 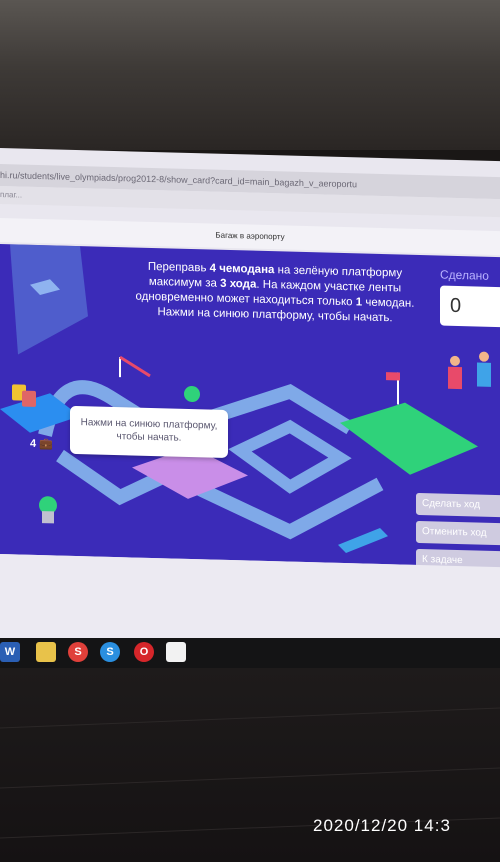 What do you see at coordinates (184, 282) in the screenshot?
I see `instruction-text: максимум за` at bounding box center [184, 282].